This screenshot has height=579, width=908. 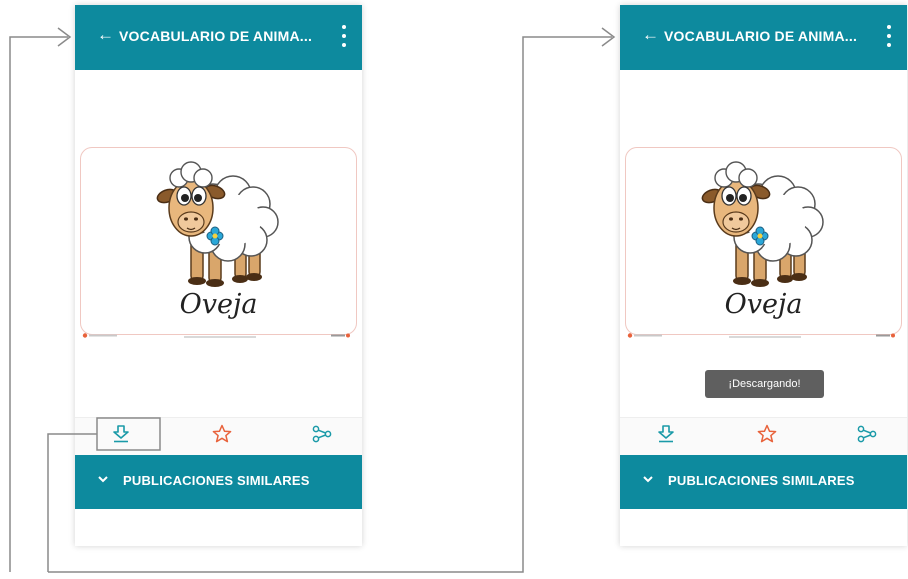 What do you see at coordinates (38, 304) in the screenshot?
I see `arrow-loop-left` at bounding box center [38, 304].